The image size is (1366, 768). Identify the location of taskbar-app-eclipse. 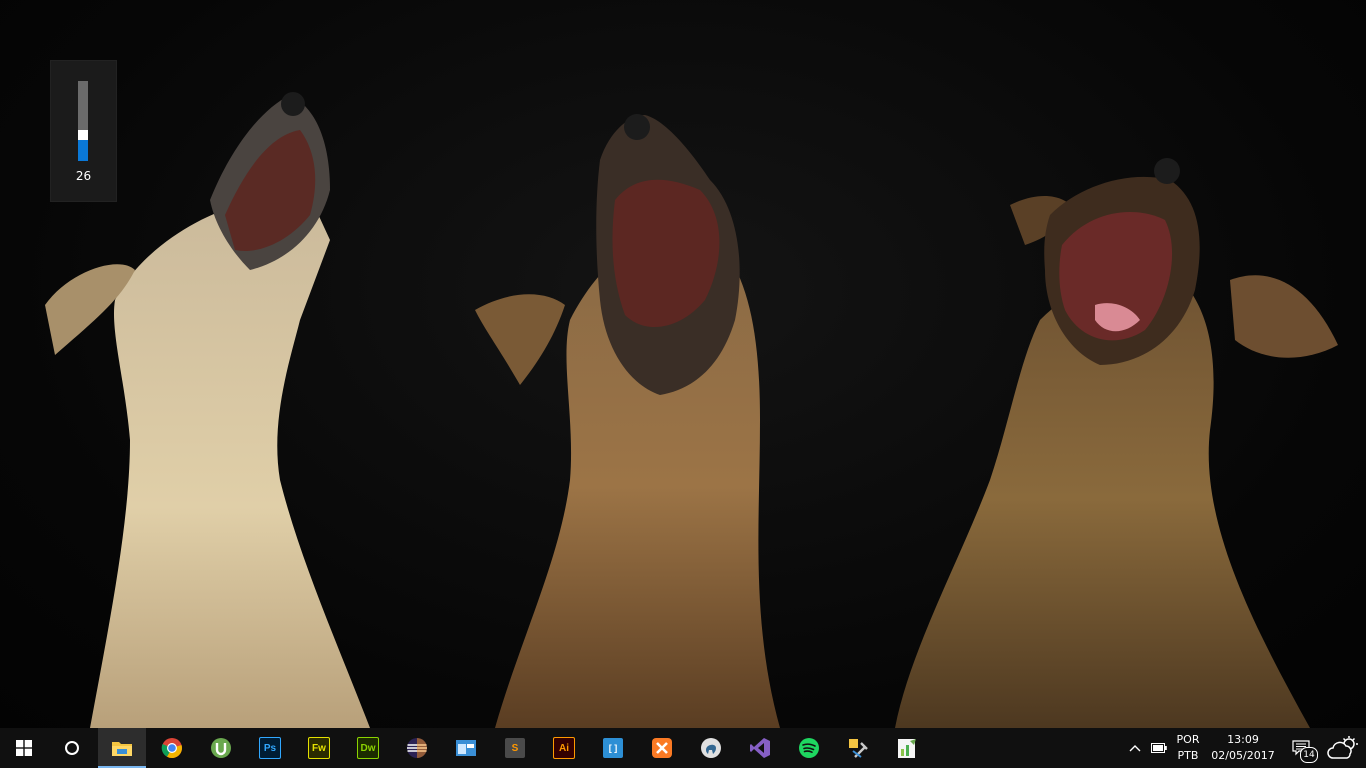
(417, 748).